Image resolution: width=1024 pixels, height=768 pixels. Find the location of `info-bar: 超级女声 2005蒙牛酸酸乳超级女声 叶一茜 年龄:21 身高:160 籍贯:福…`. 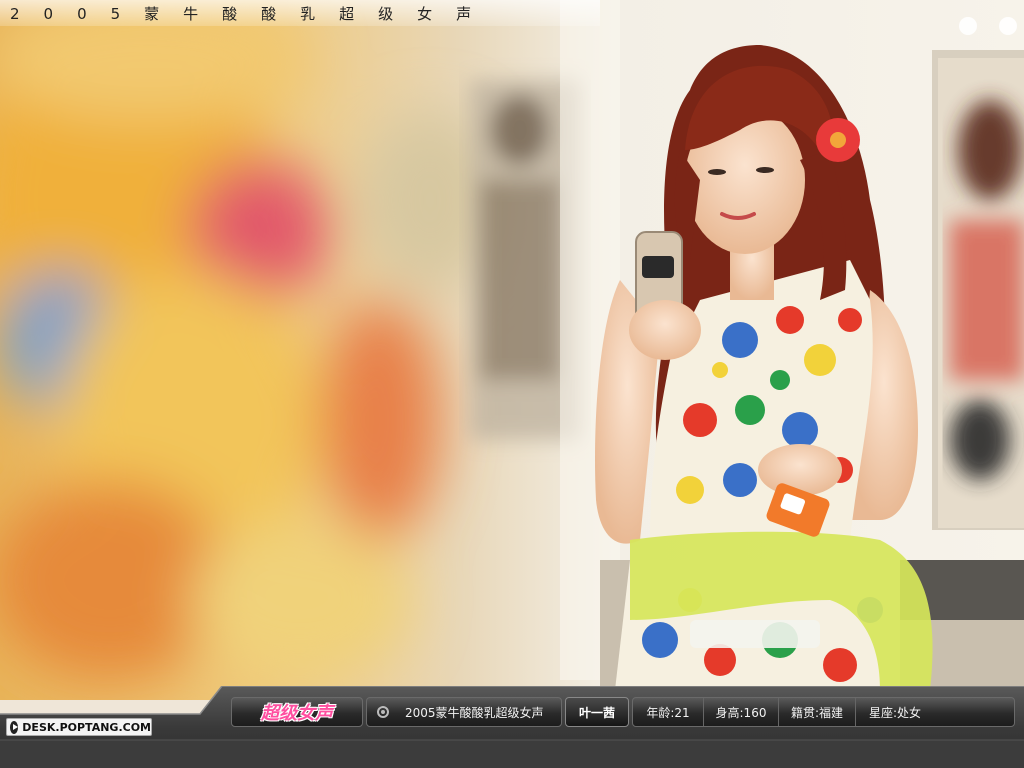

info-bar: 超级女声 2005蒙牛酸酸乳超级女声 叶一茜 年龄:21 身高:160 籍贯:福… is located at coordinates (624, 712).